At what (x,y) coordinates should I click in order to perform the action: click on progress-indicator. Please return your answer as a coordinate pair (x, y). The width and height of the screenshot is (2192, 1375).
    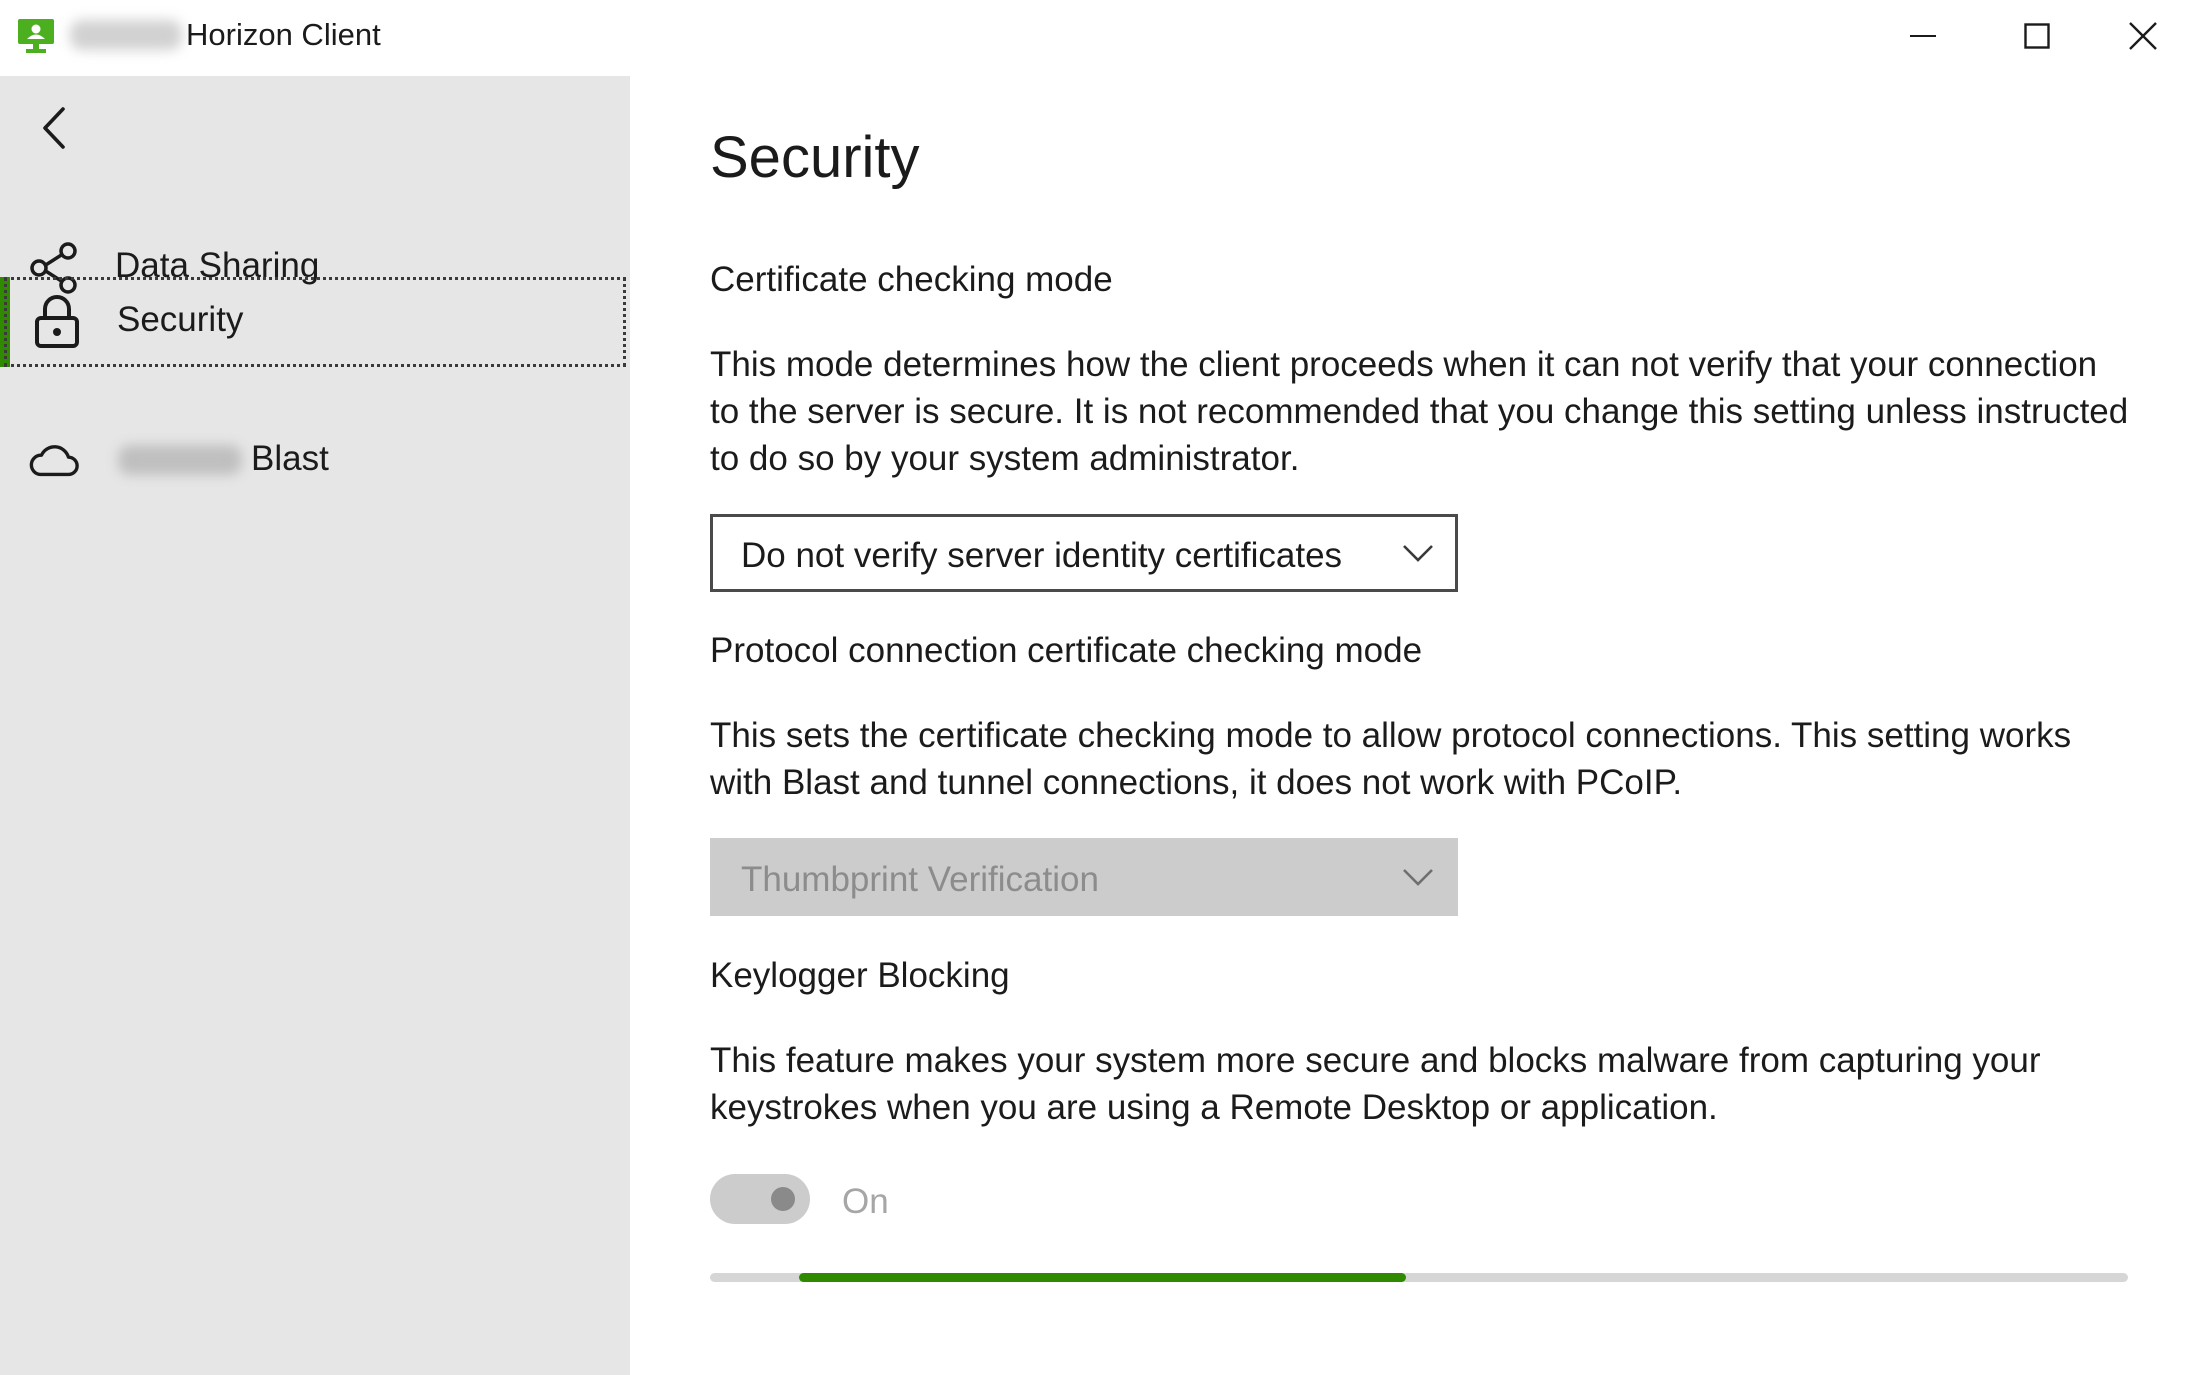
    Looking at the image, I should click on (1103, 1277).